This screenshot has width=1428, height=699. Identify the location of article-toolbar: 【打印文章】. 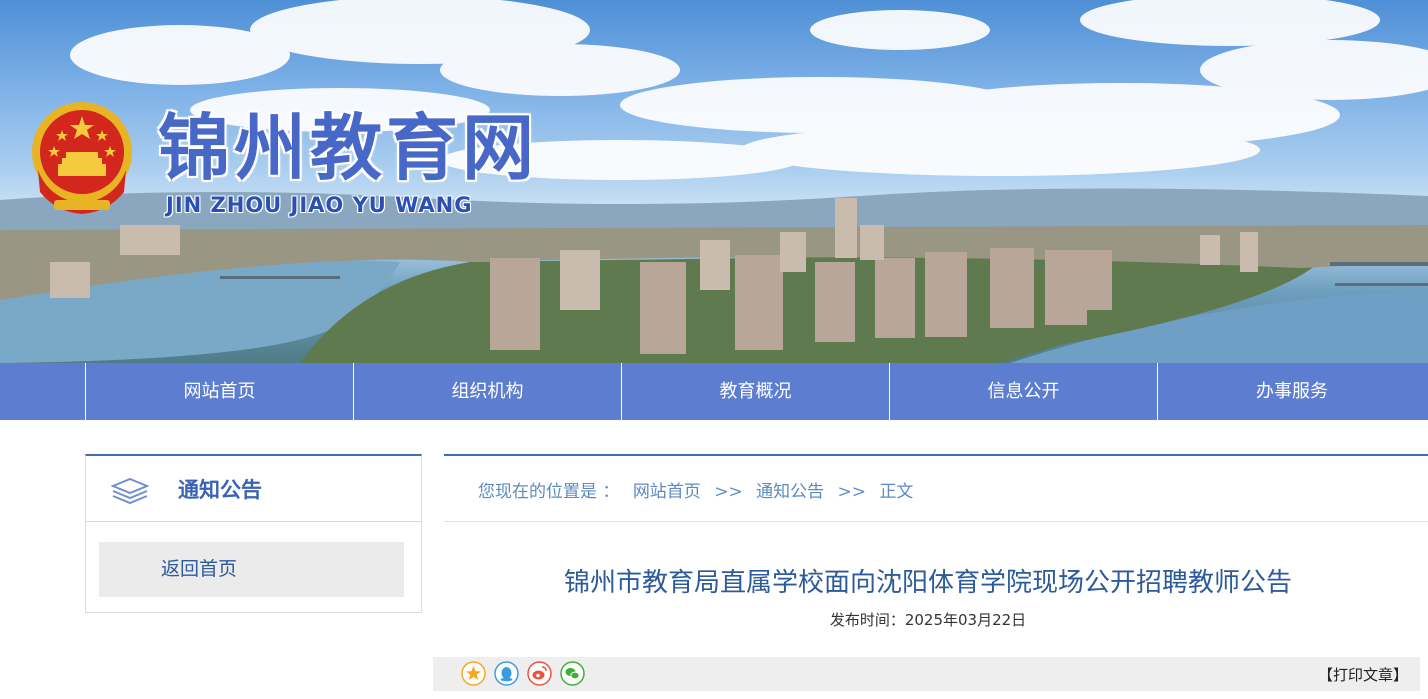
(926, 674).